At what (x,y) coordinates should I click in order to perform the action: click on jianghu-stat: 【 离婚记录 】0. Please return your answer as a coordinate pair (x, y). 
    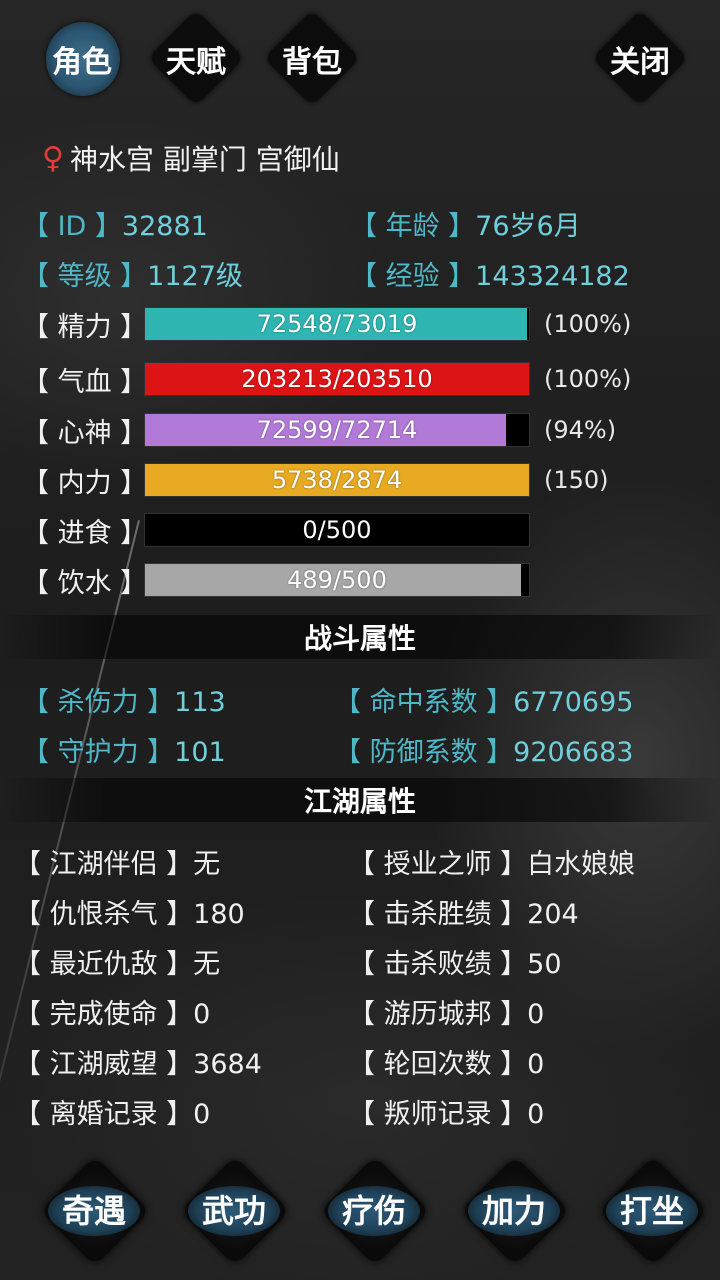
    Looking at the image, I should click on (112, 1111).